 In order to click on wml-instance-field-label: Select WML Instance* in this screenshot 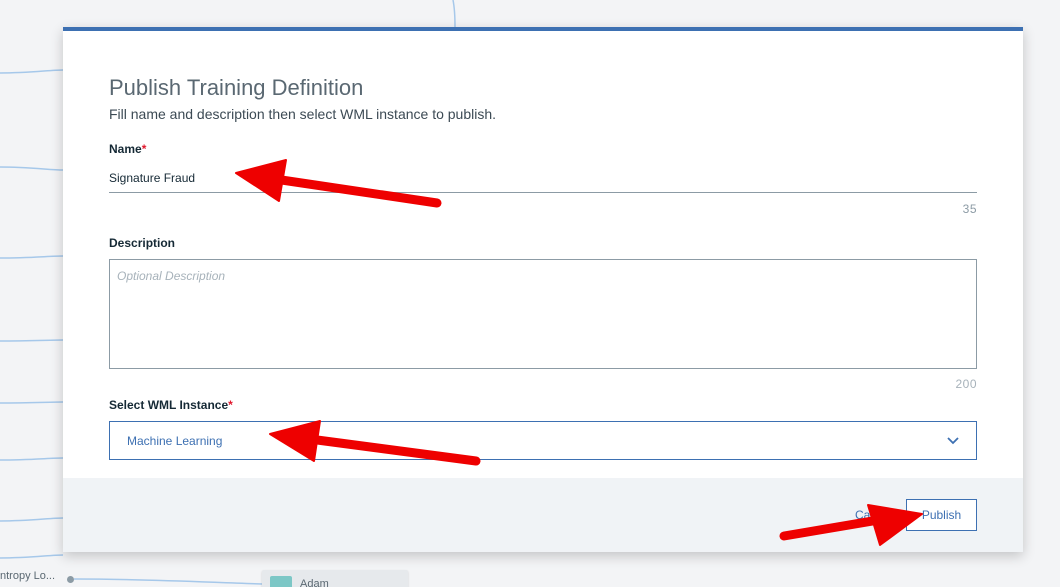, I will do `click(171, 405)`.